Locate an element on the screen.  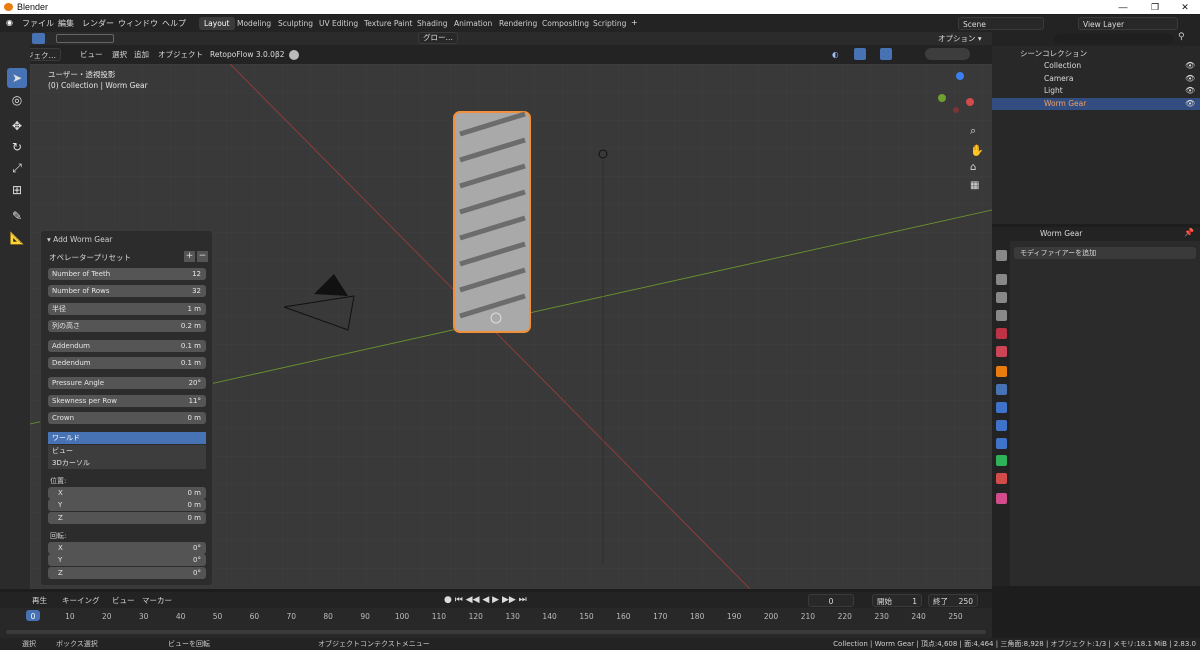
measure-tool-icon: 📐 is located at coordinates (17, 238).